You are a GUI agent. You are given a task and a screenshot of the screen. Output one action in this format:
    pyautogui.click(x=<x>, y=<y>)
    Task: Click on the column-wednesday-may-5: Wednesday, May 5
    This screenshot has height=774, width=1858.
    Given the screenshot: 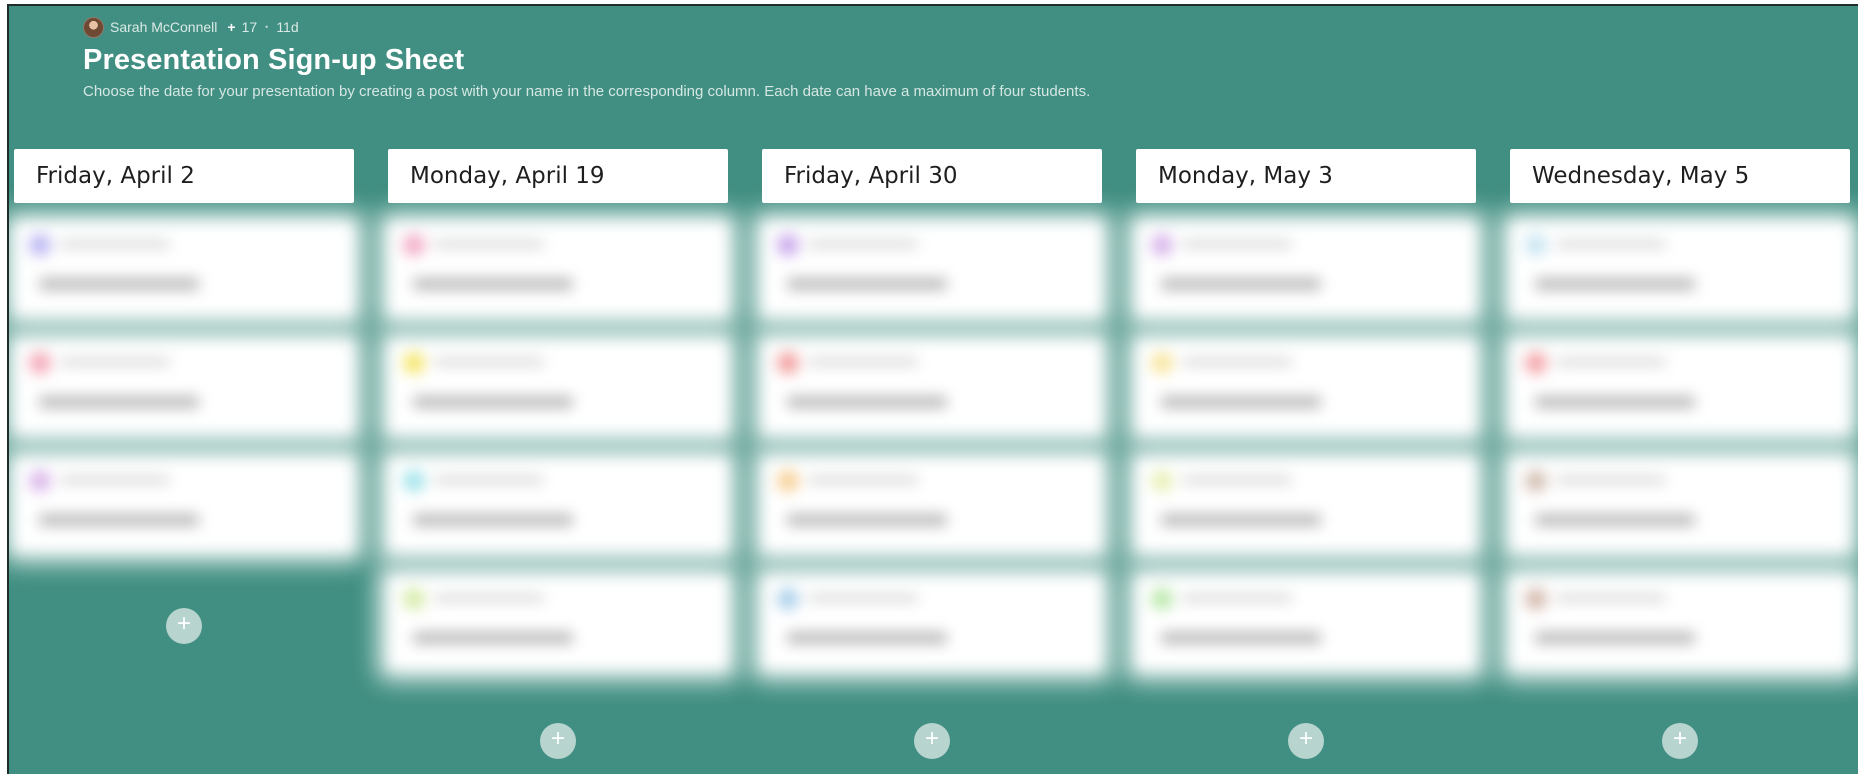 What is the action you would take?
    pyautogui.click(x=1680, y=421)
    